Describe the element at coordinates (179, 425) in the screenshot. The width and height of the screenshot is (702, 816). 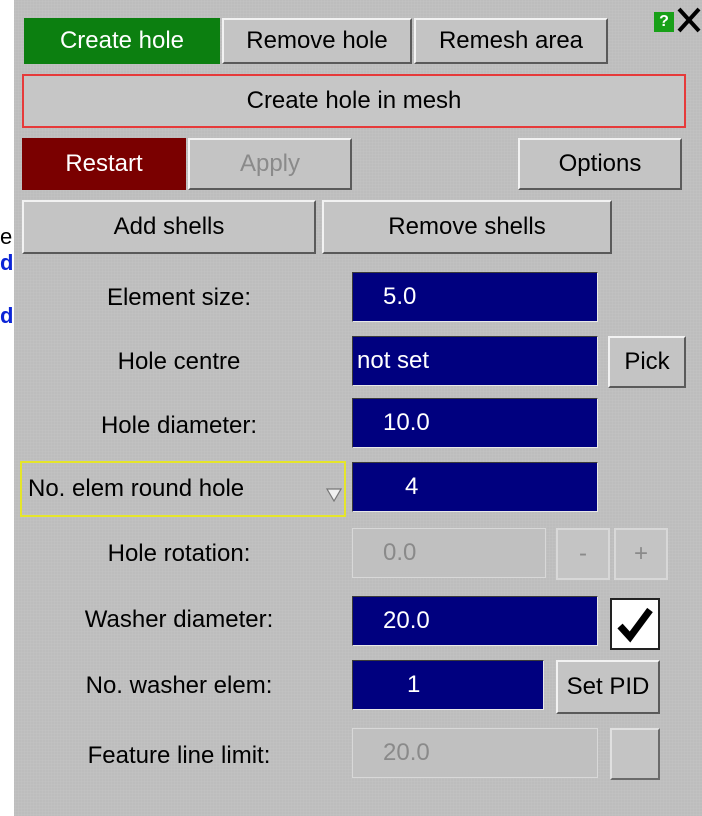
I see `hole-diameter-label: Hole diameter:` at that location.